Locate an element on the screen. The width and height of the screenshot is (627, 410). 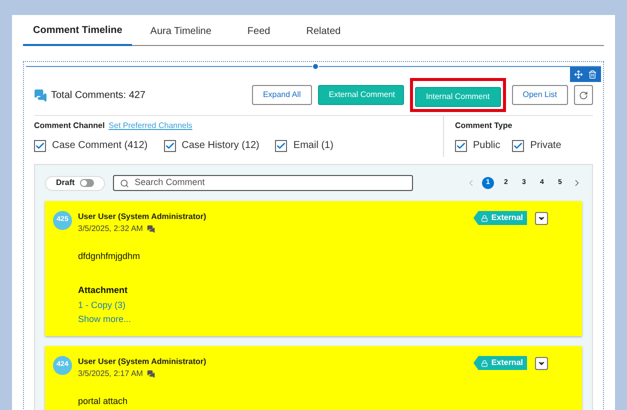
refresh-button is located at coordinates (583, 95).